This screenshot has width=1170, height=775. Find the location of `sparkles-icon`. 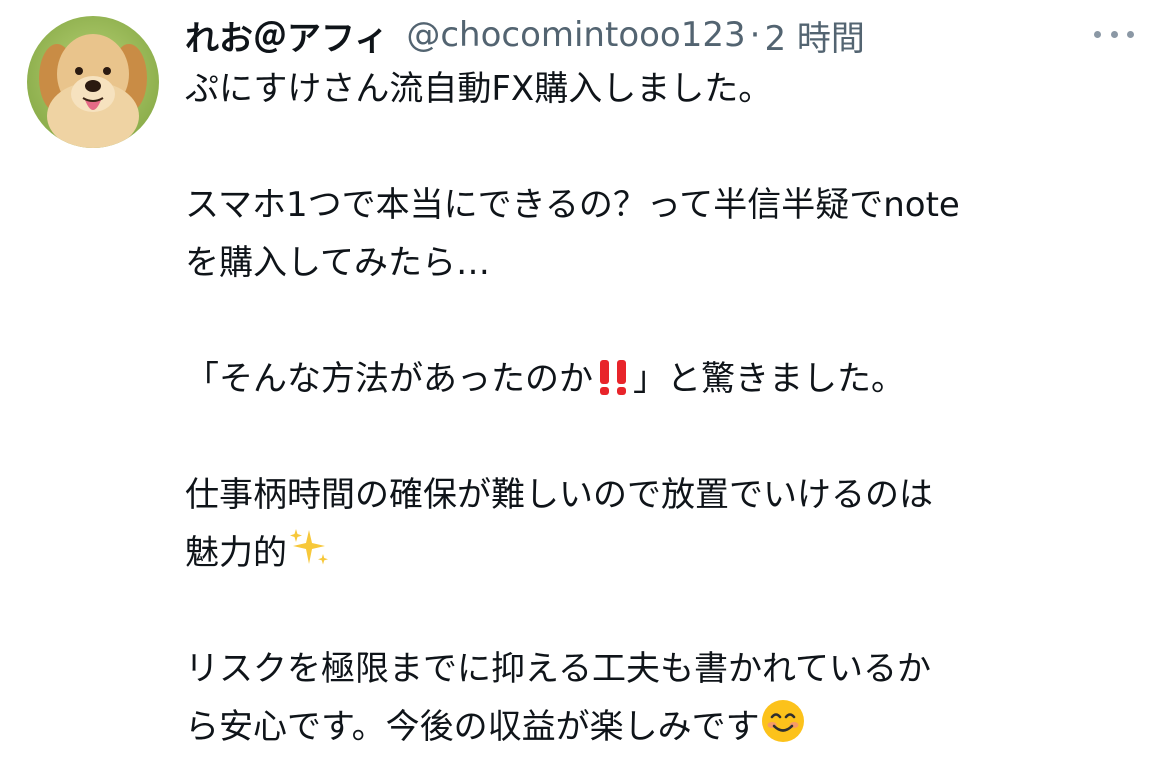

sparkles-icon is located at coordinates (309, 557).